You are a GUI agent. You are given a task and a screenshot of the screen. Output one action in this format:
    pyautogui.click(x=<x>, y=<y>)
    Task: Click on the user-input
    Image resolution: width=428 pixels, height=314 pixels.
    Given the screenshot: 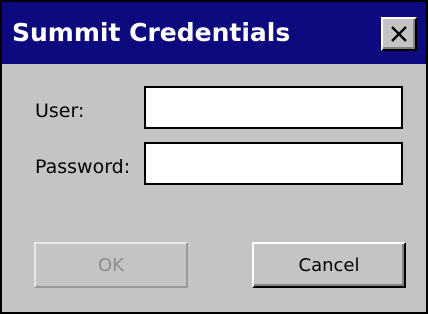 What is the action you would take?
    pyautogui.click(x=273, y=107)
    